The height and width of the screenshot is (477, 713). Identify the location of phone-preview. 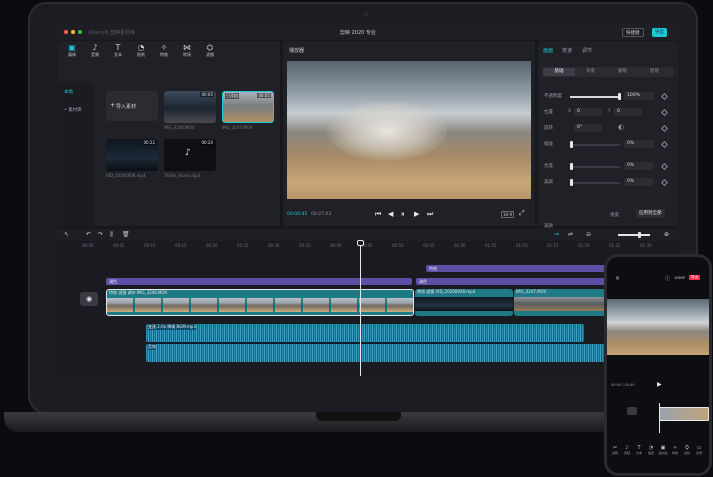
(658, 327).